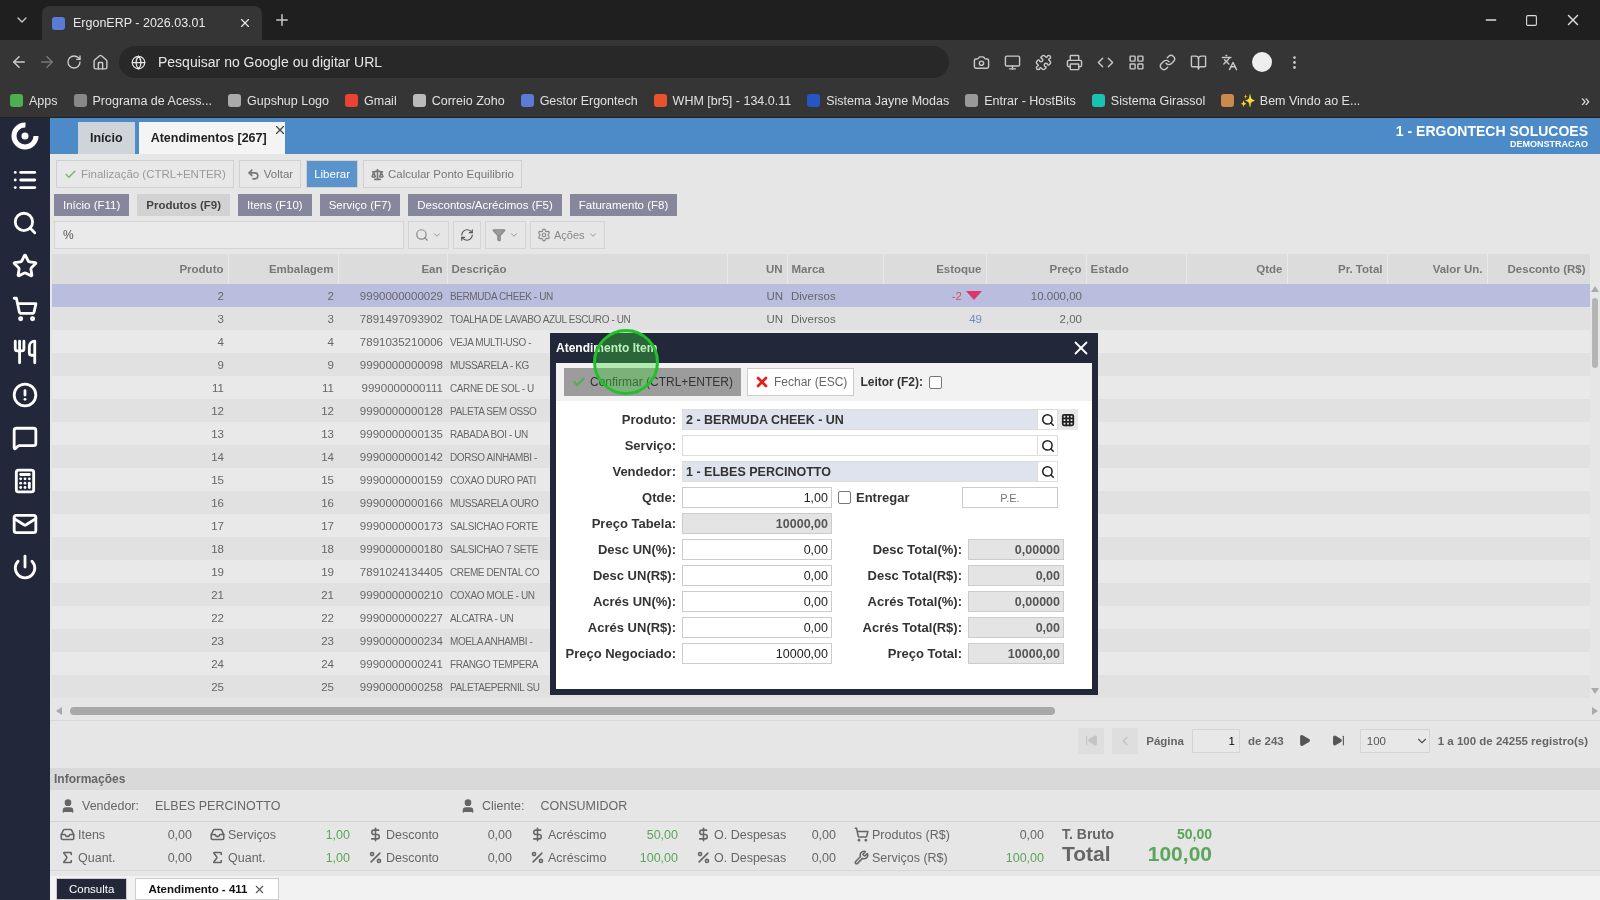 The height and width of the screenshot is (900, 1600). What do you see at coordinates (360, 205) in the screenshot?
I see `section-tab: Serviço (F7)` at bounding box center [360, 205].